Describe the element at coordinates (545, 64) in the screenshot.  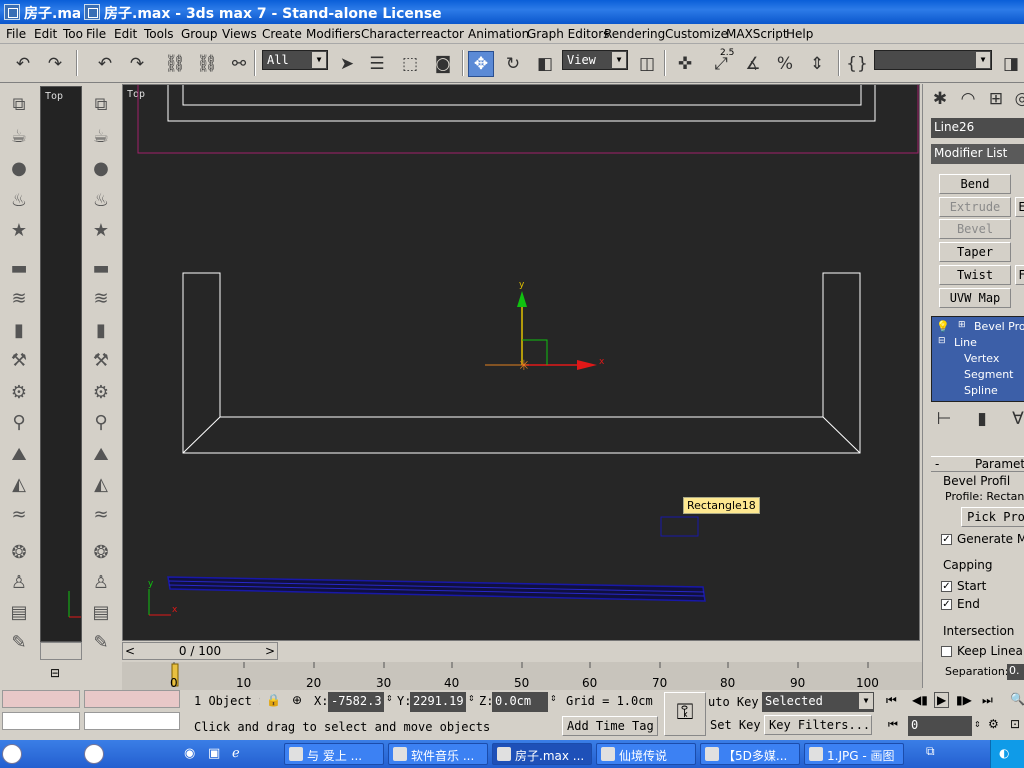
I see `select-and-scale-icon: ◧` at that location.